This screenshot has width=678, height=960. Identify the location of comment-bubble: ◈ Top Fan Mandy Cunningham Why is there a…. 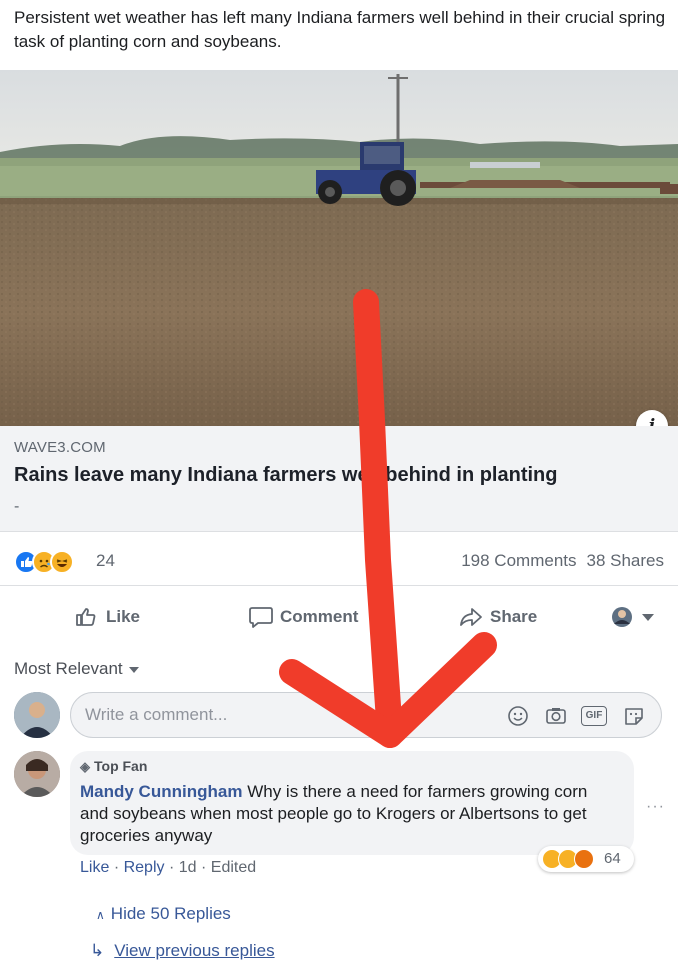
(352, 803).